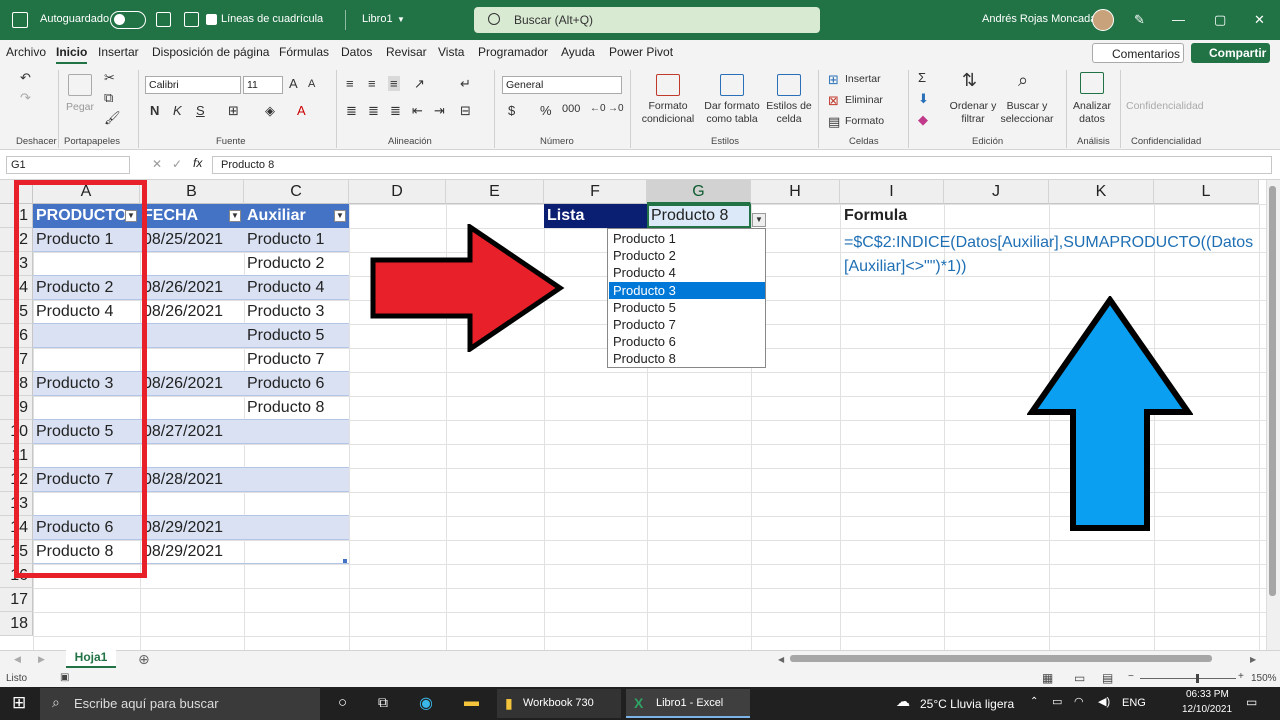 Image resolution: width=1280 pixels, height=720 pixels. What do you see at coordinates (1134, 703) in the screenshot?
I see `language-indicator: ENG` at bounding box center [1134, 703].